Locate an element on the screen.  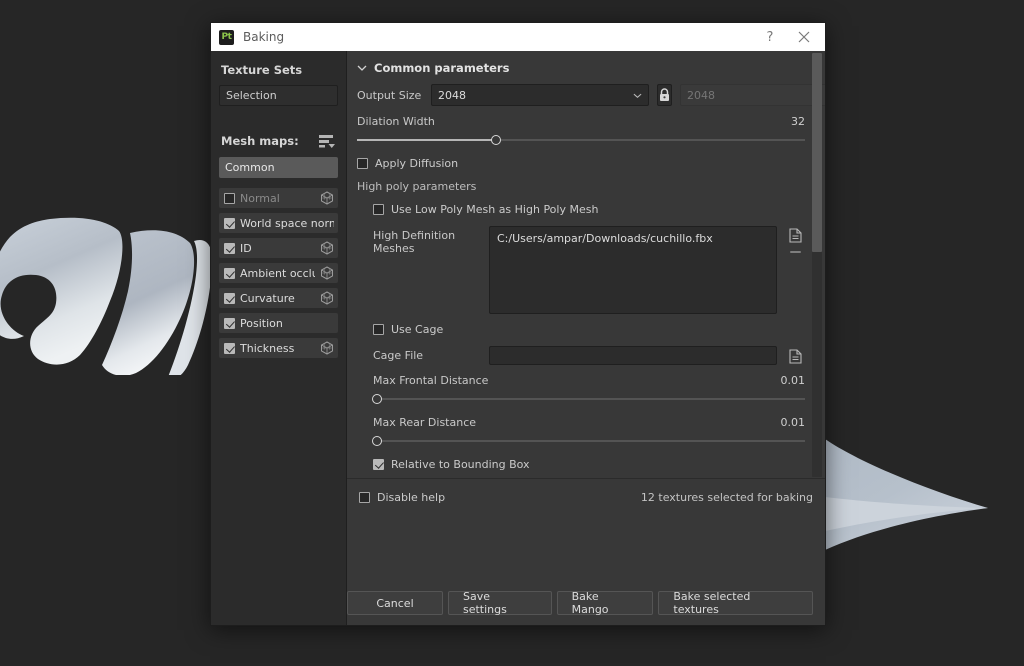
substance-painter-icon: Pt is located at coordinates (226, 37).